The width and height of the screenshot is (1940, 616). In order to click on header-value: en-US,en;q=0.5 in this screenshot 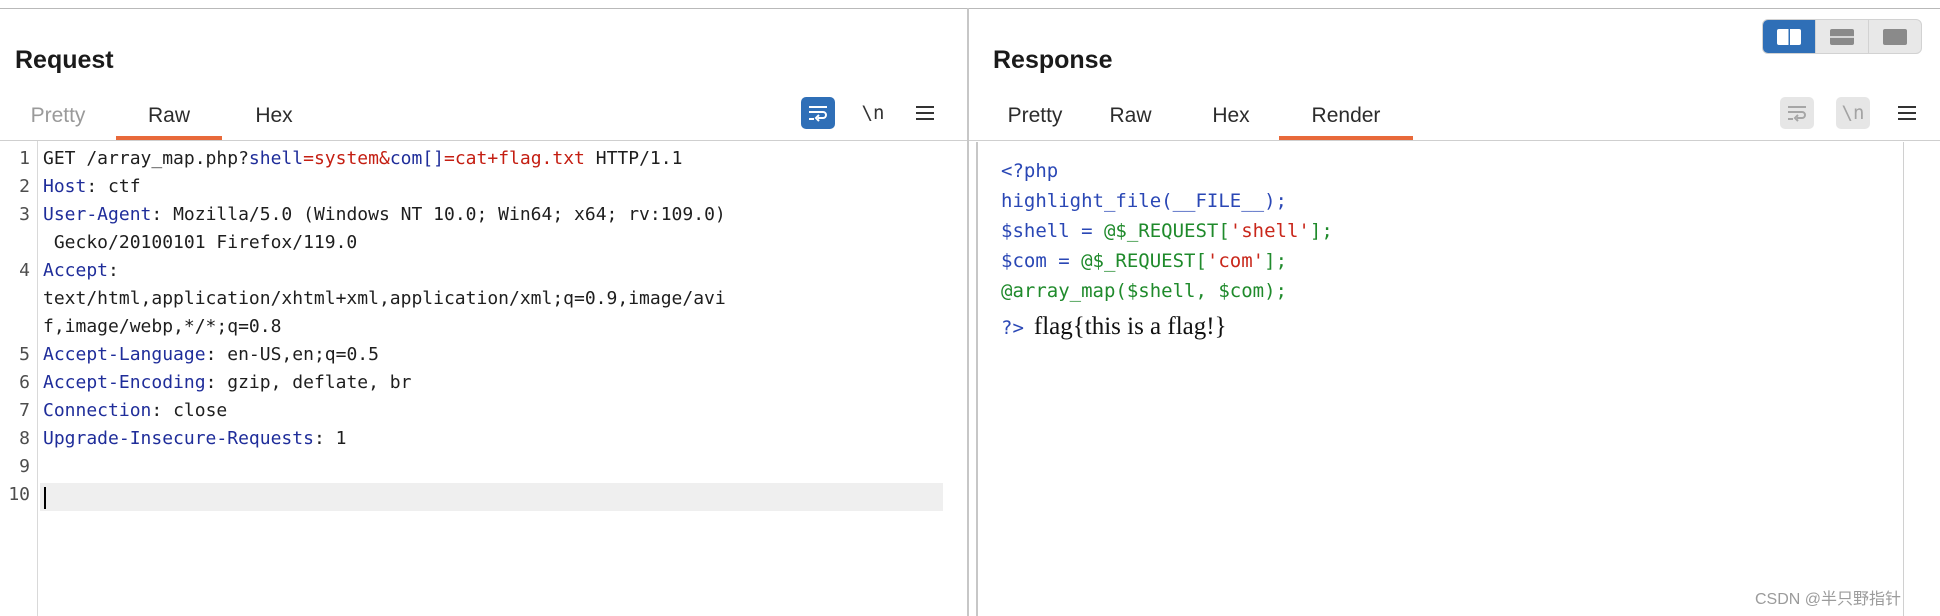, I will do `click(303, 354)`.